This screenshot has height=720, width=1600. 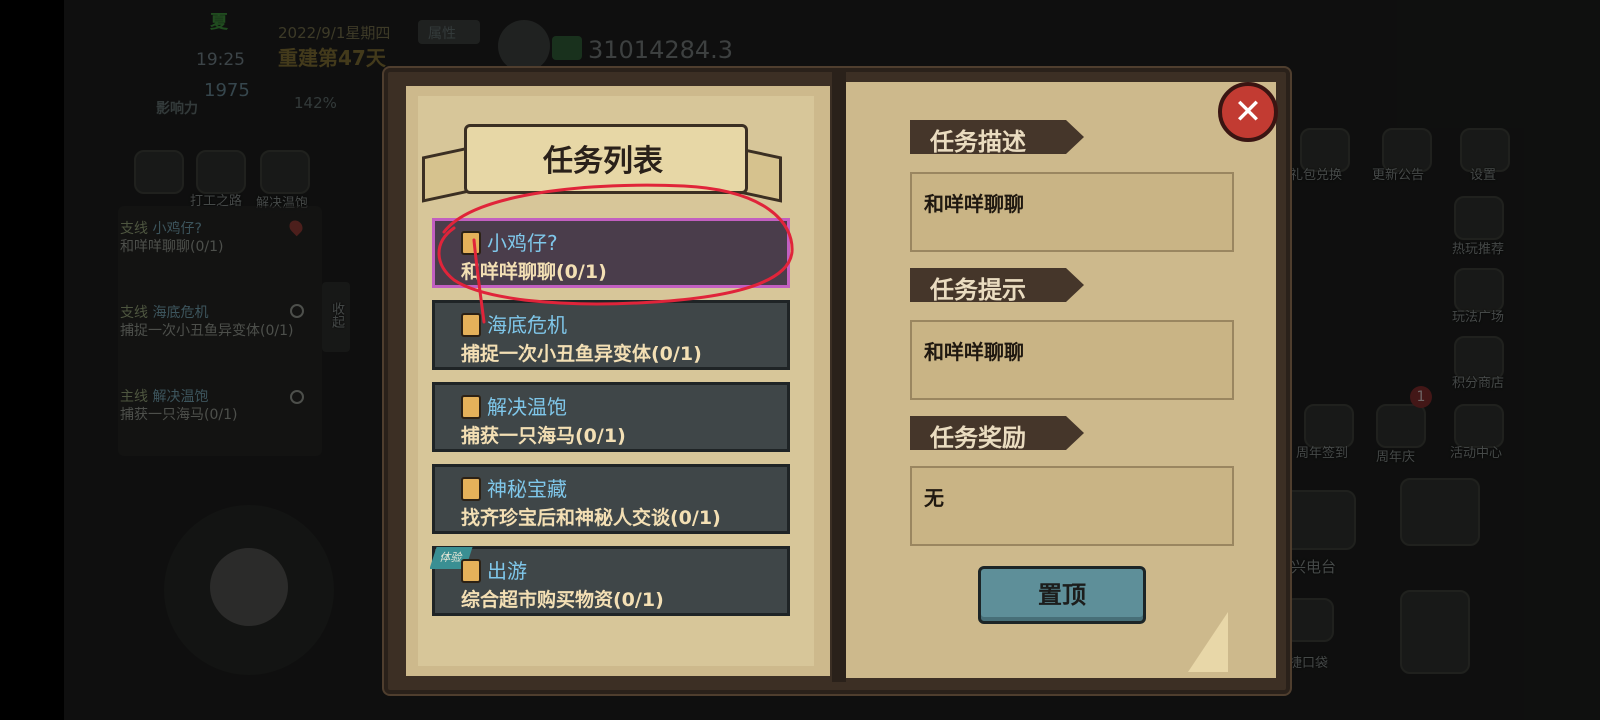 I want to click on pin-to-top-button: 置顶, so click(x=1062, y=595).